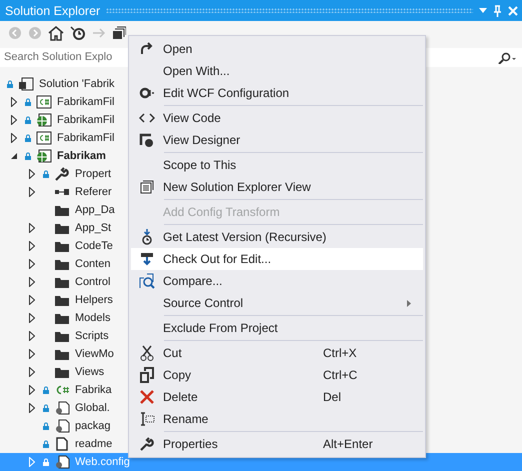 Image resolution: width=522 pixels, height=471 pixels. What do you see at coordinates (92, 282) in the screenshot?
I see `tree-item-label: Control` at bounding box center [92, 282].